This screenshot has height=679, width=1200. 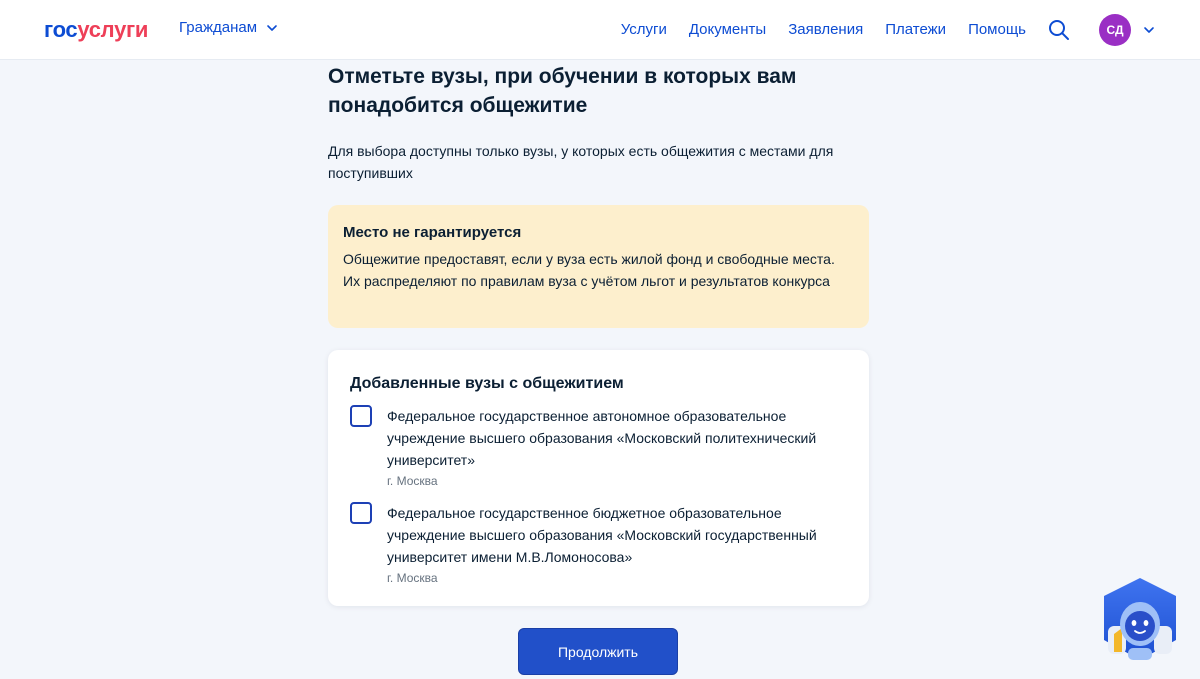 I want to click on warning-title: Место не гарантируется, so click(x=432, y=232).